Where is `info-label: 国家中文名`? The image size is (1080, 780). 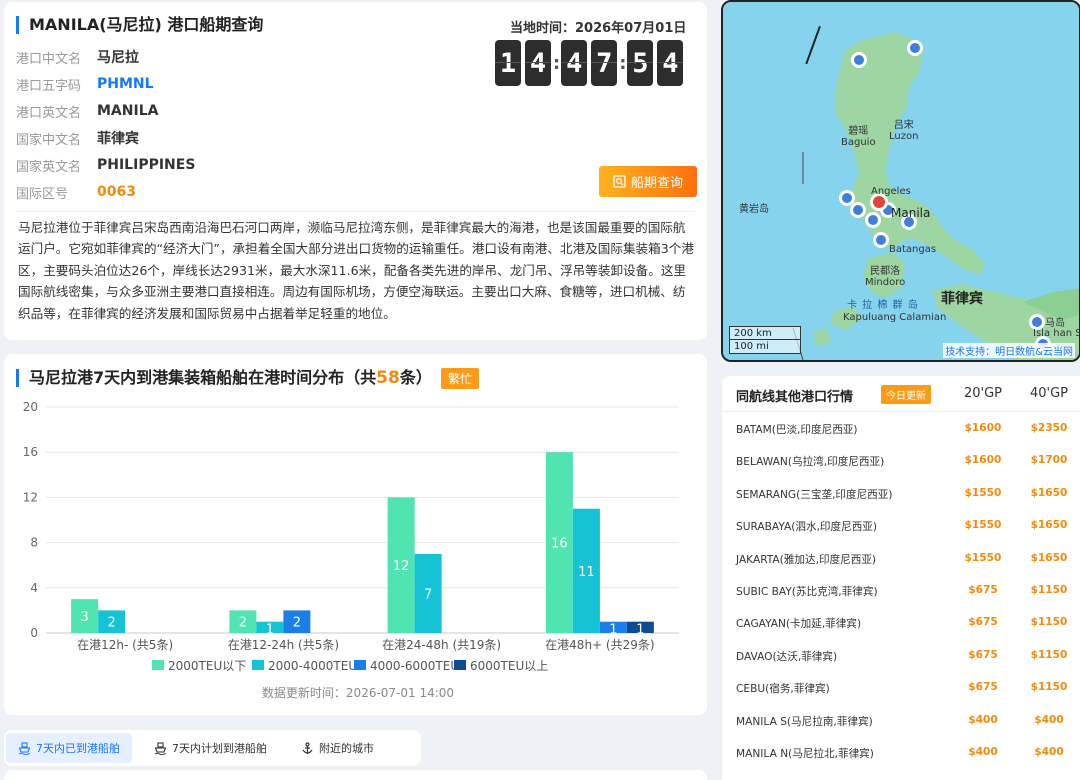
info-label: 国家中文名 is located at coordinates (49, 140).